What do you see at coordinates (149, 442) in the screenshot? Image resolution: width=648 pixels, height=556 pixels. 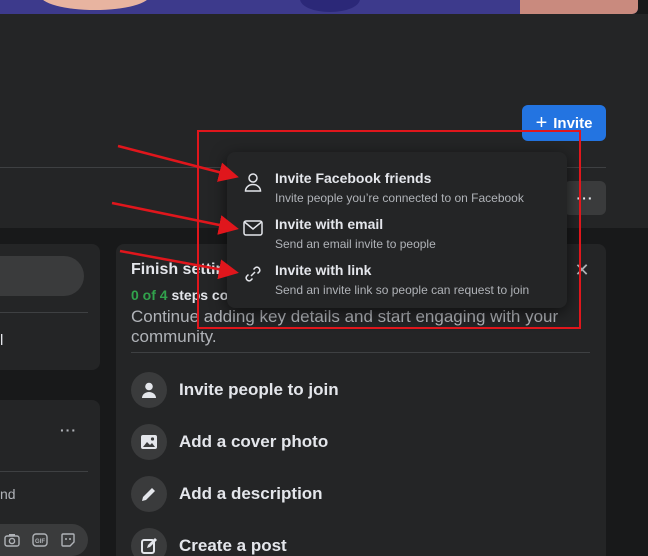 I see `image-icon` at bounding box center [149, 442].